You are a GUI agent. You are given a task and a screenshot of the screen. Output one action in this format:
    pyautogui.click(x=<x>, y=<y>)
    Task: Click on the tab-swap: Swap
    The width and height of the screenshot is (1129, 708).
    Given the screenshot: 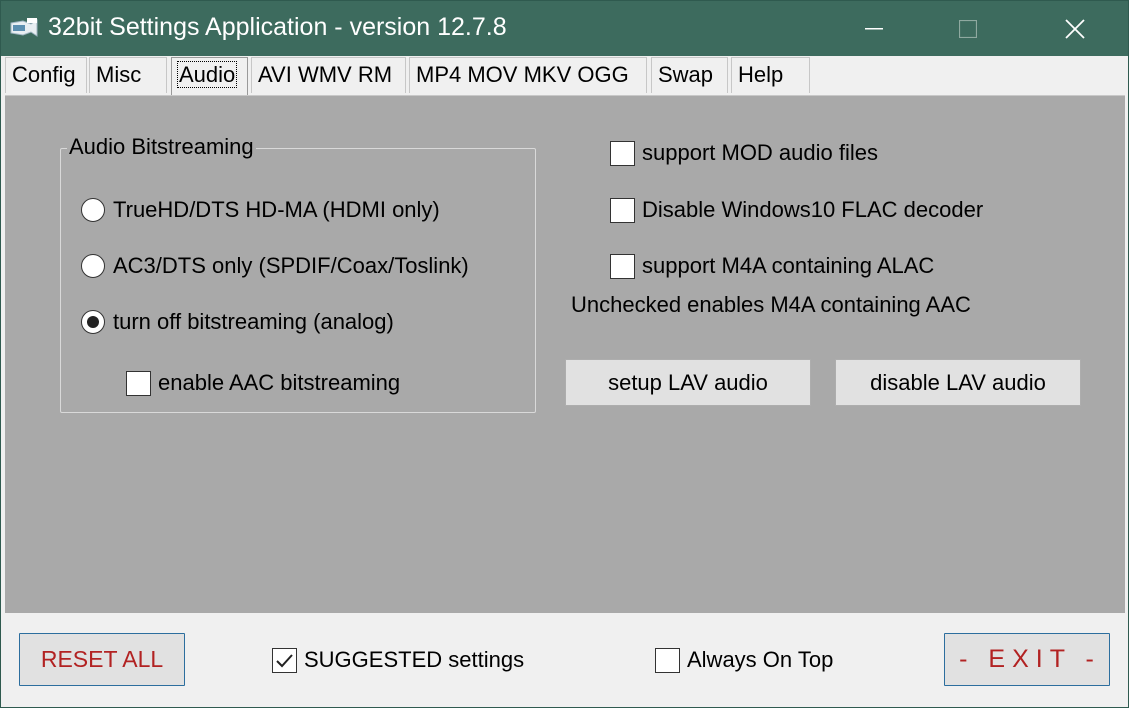 What is the action you would take?
    pyautogui.click(x=689, y=75)
    